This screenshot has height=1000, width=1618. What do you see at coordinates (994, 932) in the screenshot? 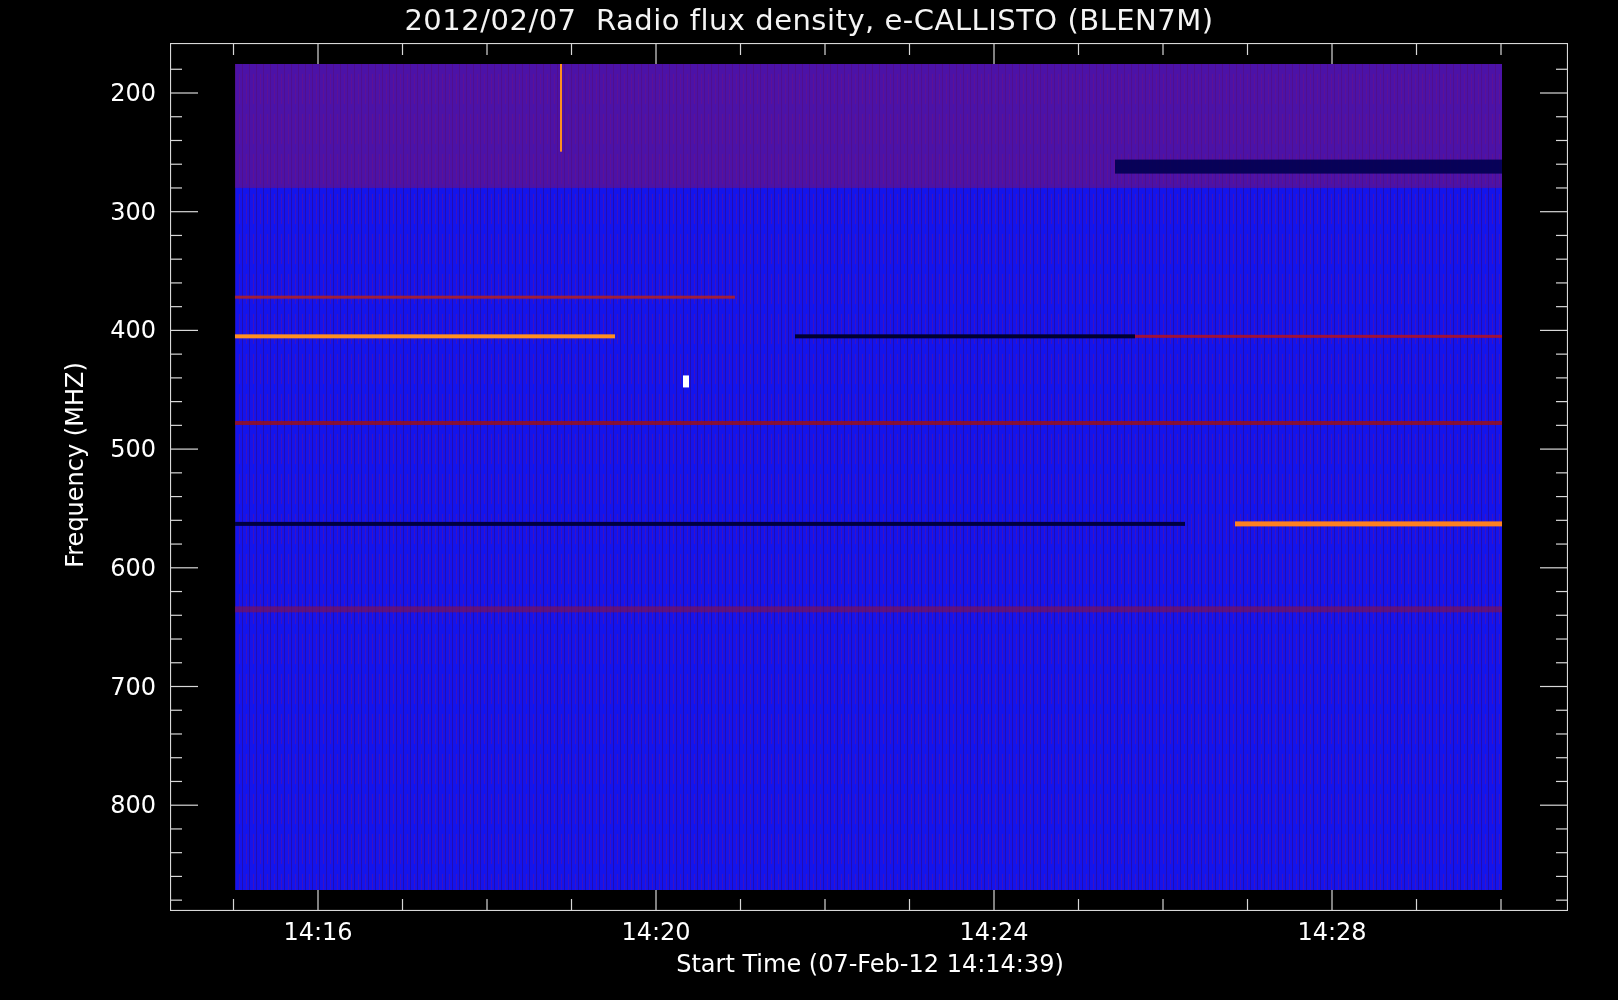
I see `x-tick-label: 14:24` at bounding box center [994, 932].